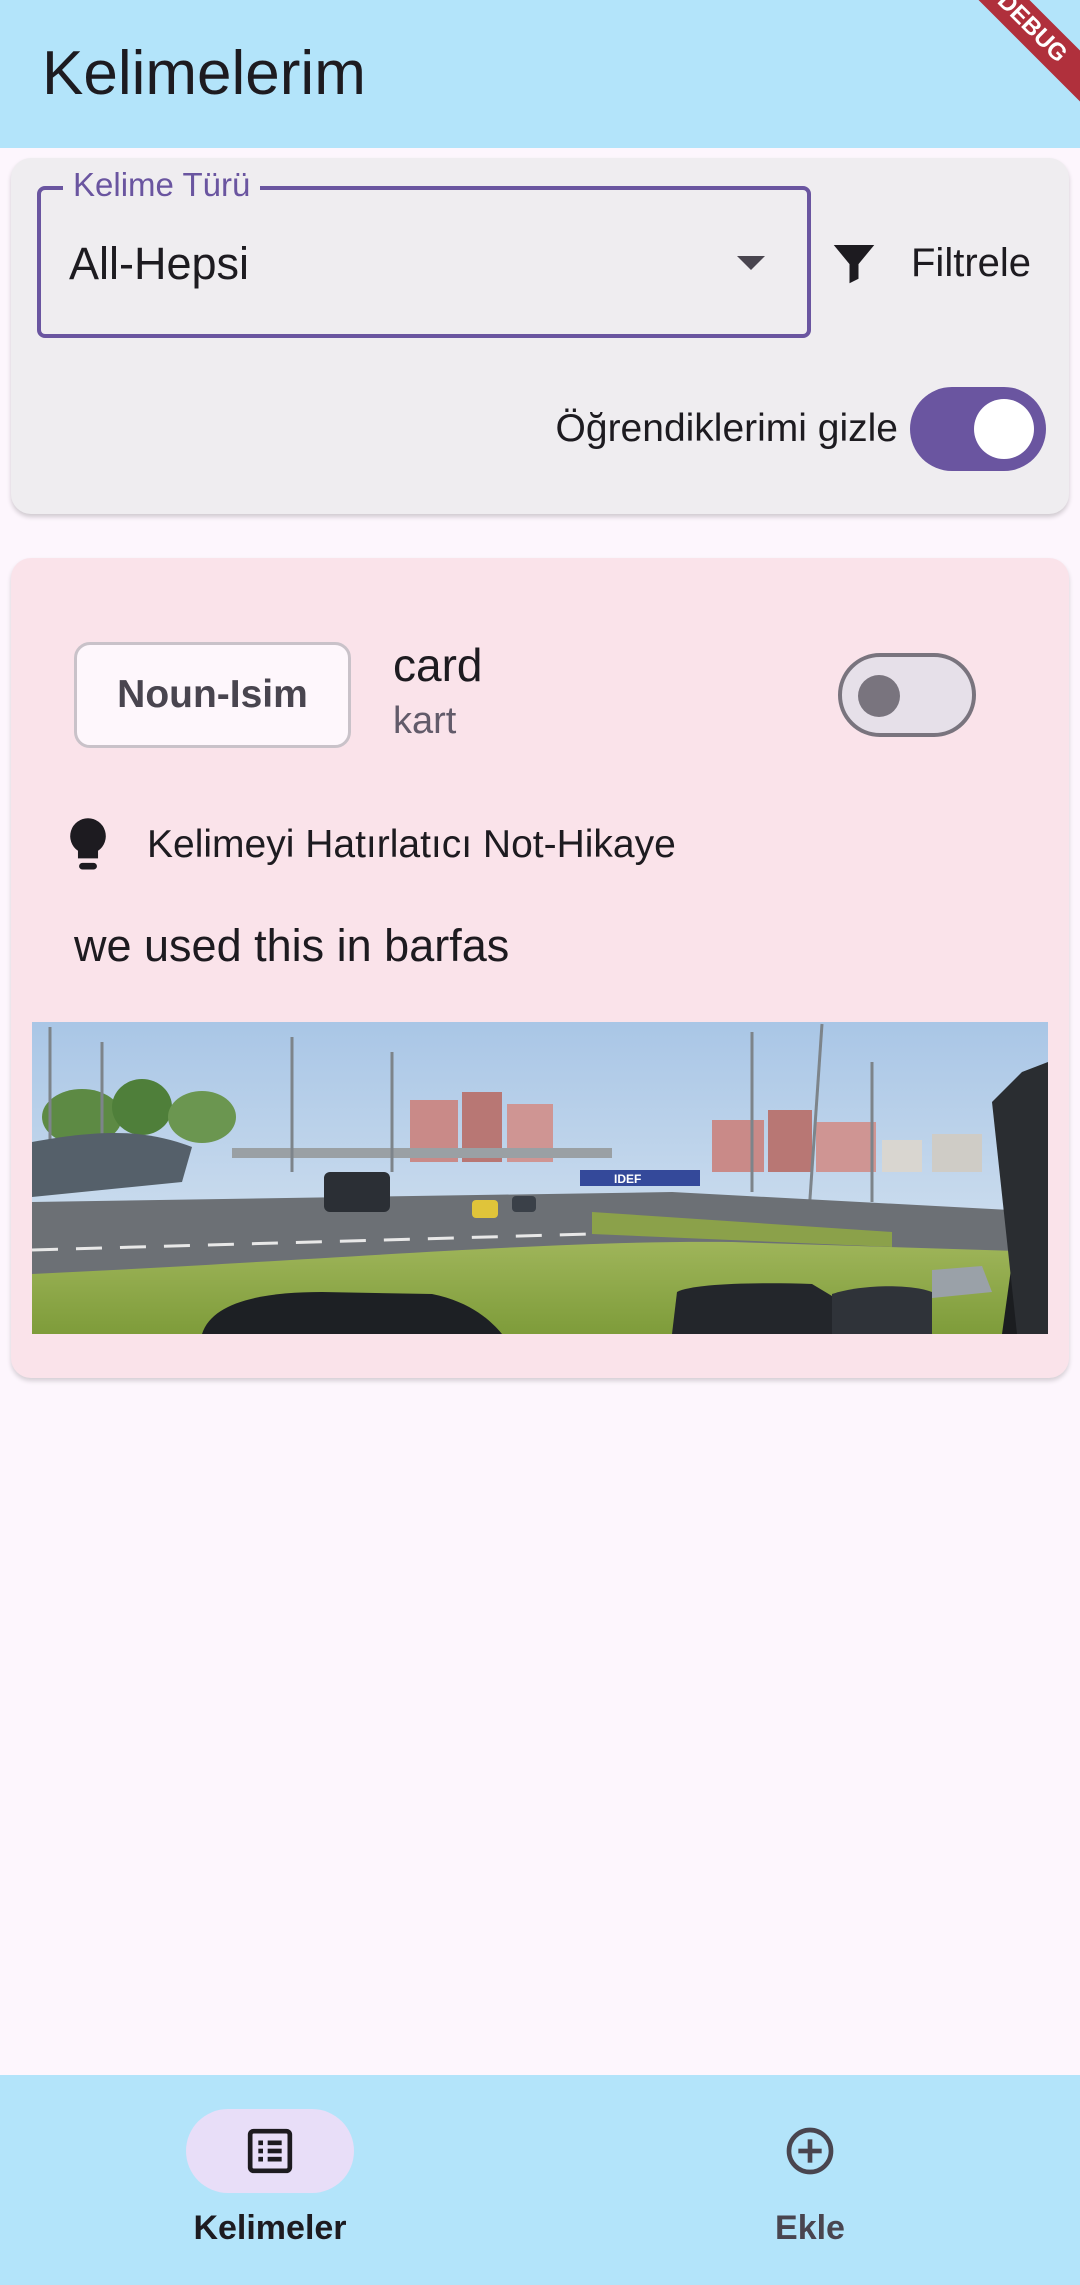 The width and height of the screenshot is (1080, 2285). What do you see at coordinates (159, 263) in the screenshot?
I see `dropdown-selected-value: All-Hepsi` at bounding box center [159, 263].